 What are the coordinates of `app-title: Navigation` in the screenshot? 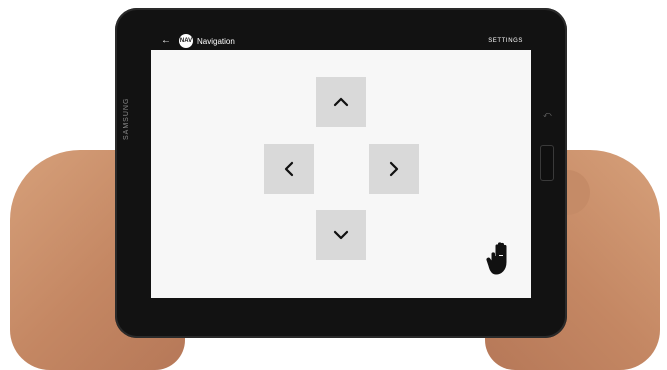 It's located at (216, 41).